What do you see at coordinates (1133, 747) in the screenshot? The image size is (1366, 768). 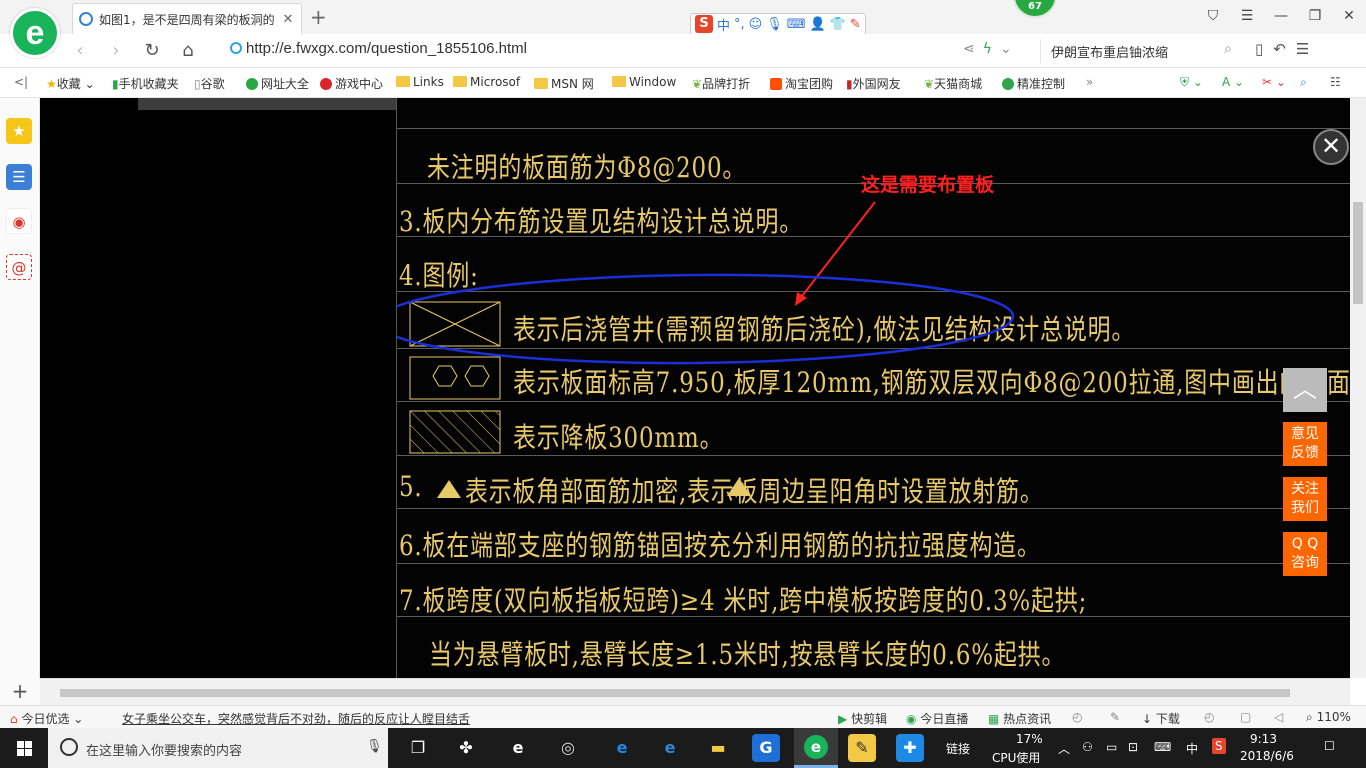 I see `network-icon: ⊡` at bounding box center [1133, 747].